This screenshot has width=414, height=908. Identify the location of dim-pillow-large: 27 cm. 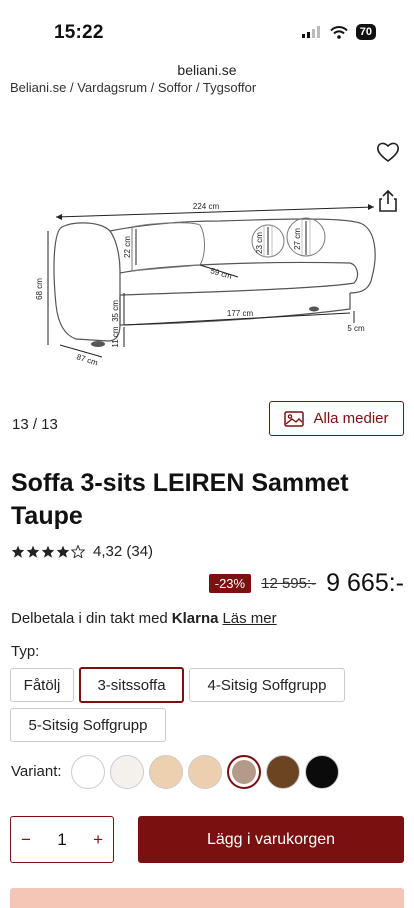
(297, 239).